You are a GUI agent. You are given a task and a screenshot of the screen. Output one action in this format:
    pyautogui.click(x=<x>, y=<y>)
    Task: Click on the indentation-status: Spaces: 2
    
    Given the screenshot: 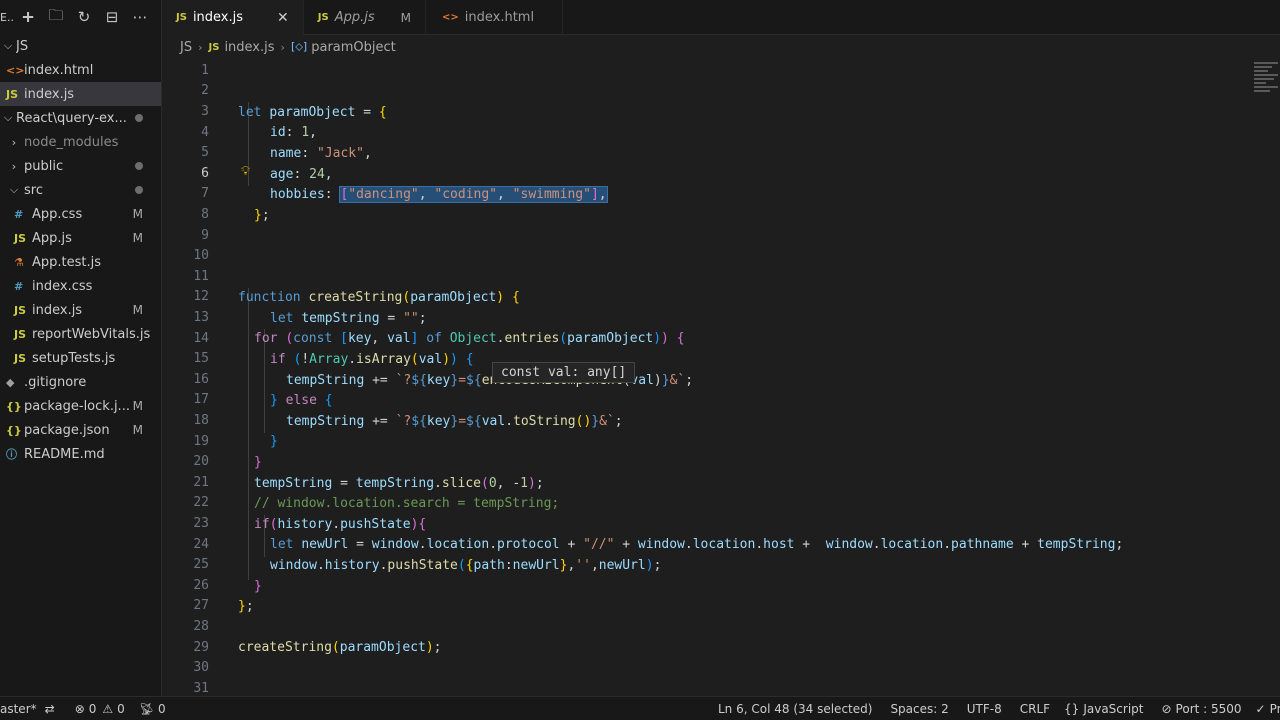 What is the action you would take?
    pyautogui.click(x=919, y=709)
    